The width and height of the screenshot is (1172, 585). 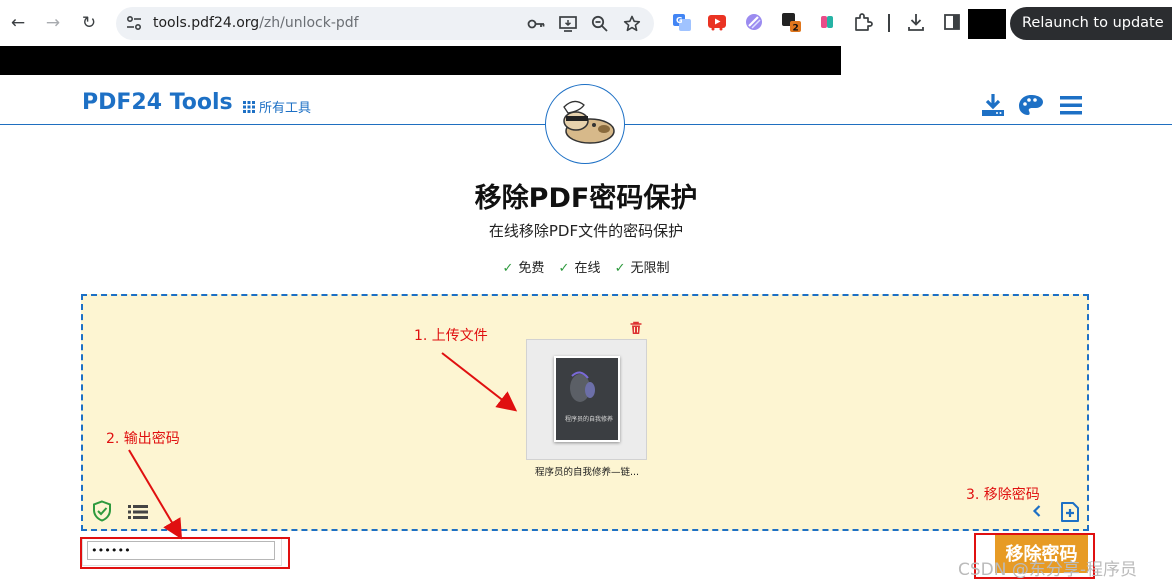 What do you see at coordinates (1048, 570) in the screenshot?
I see `watermark: CSDN @东分享-程序员` at bounding box center [1048, 570].